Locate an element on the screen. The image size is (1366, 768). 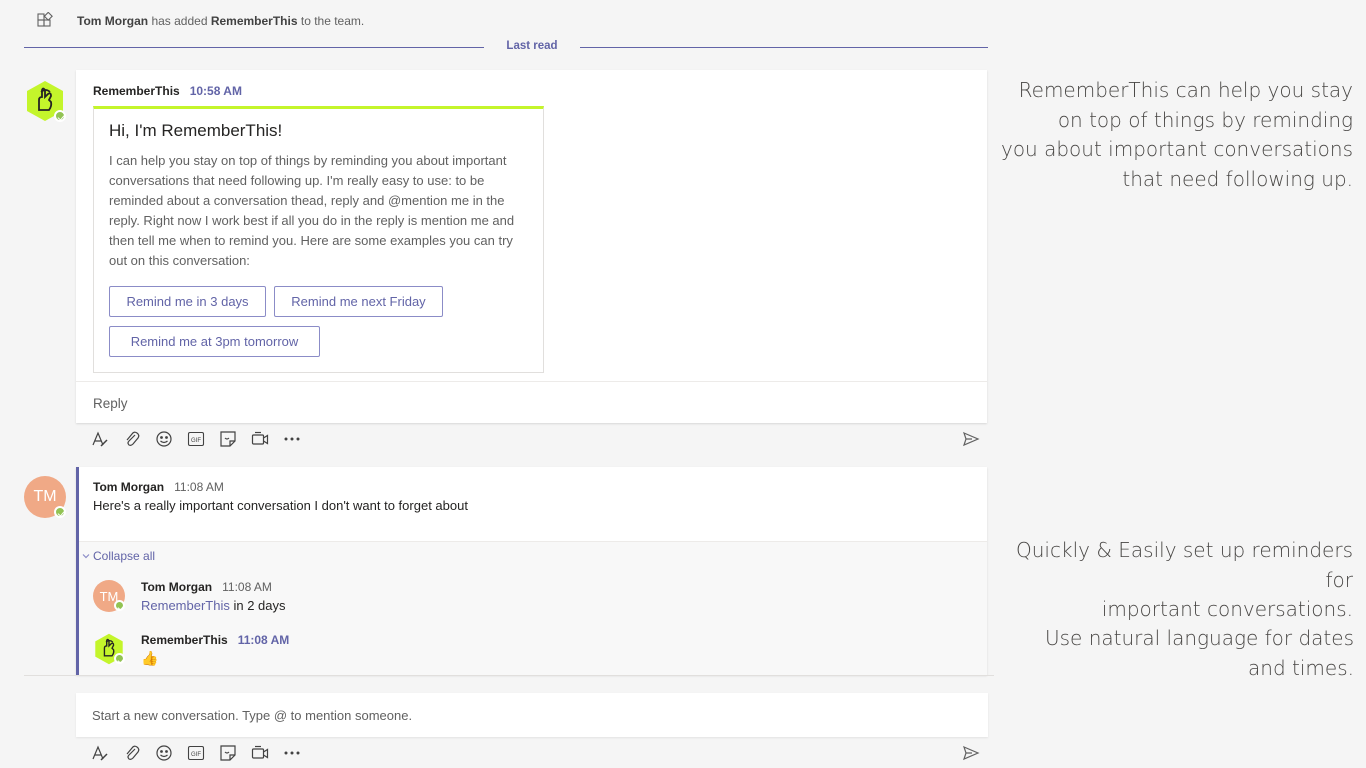
message-author: Tom Morgan is located at coordinates (128, 487).